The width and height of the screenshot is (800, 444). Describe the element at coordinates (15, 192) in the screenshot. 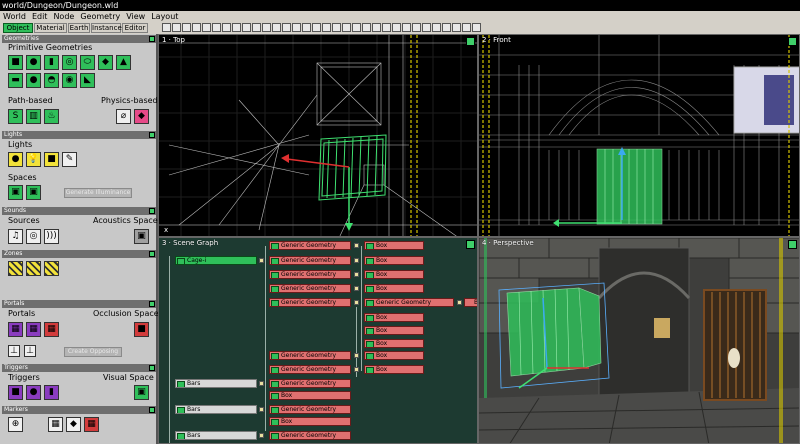

I see `light-space-icon: ▣` at that location.